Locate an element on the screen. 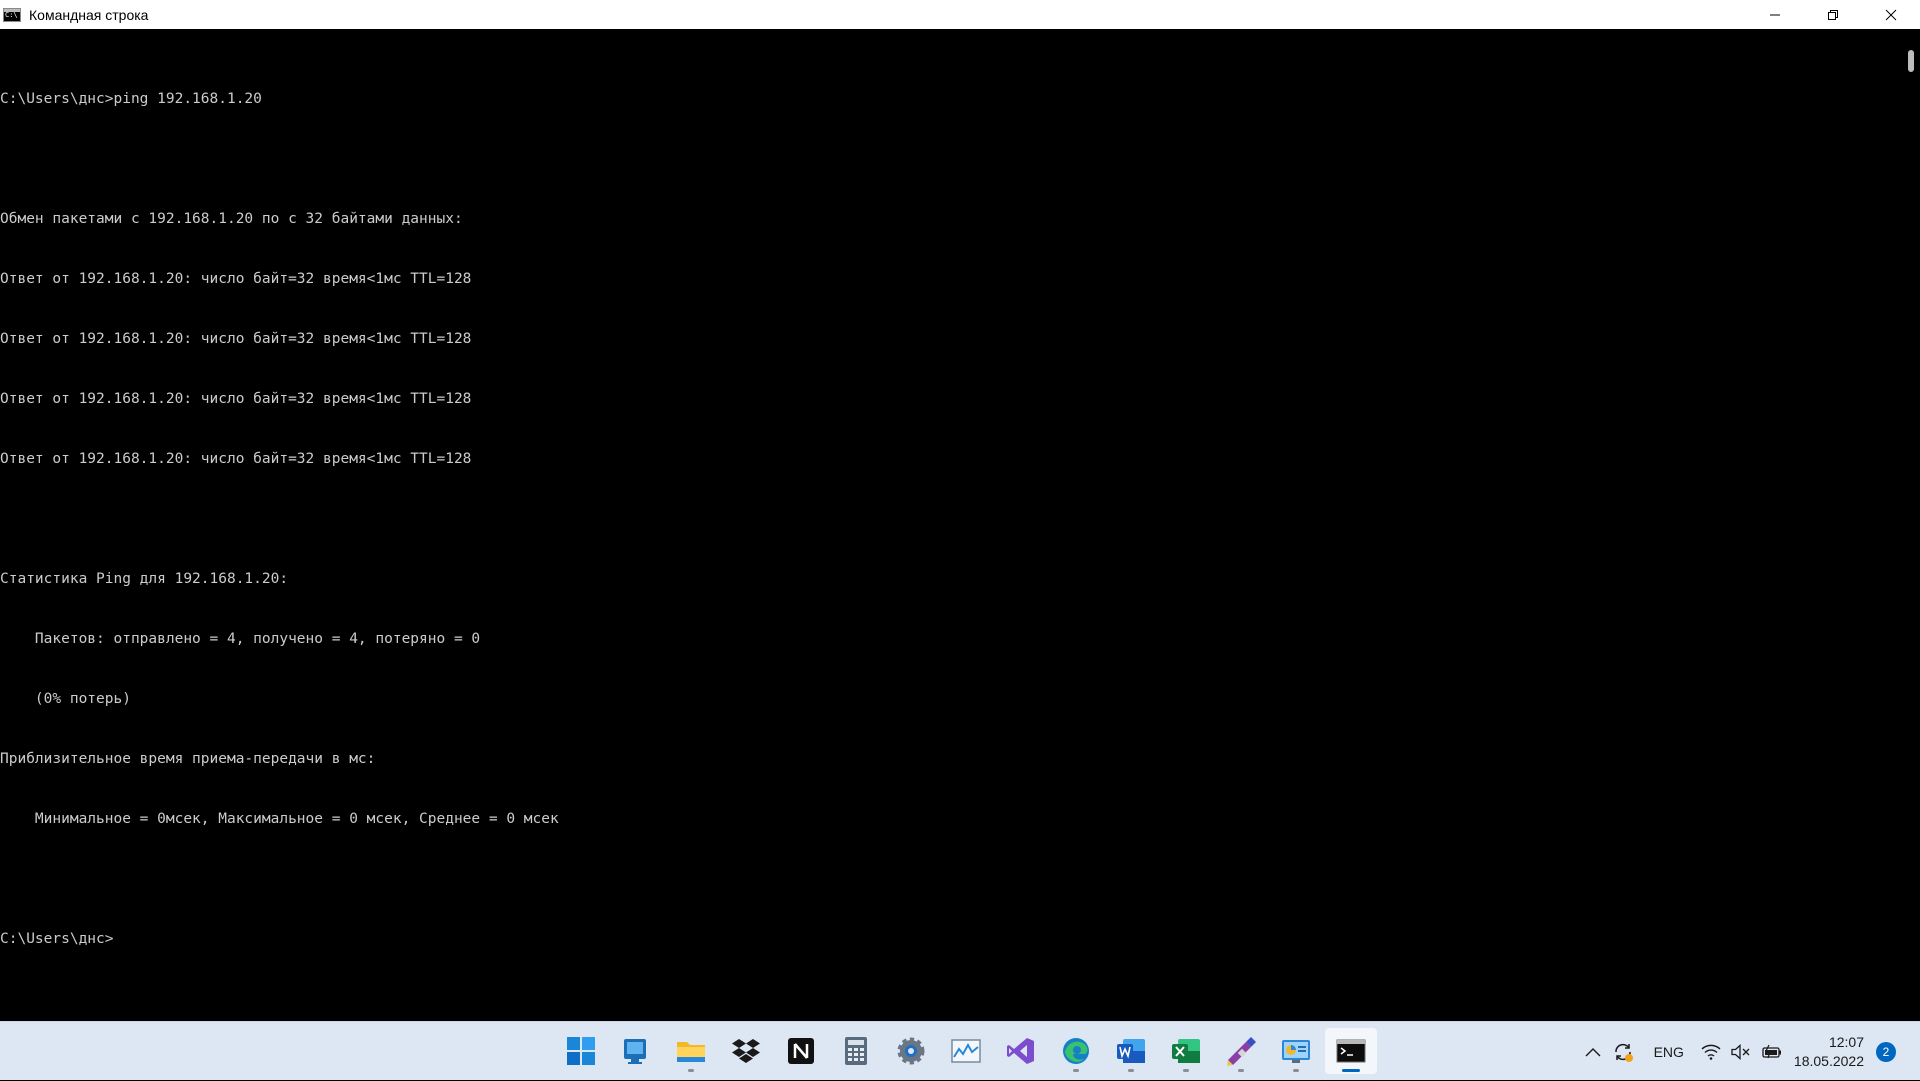 The image size is (1920, 1081). close-button is located at coordinates (1891, 14).